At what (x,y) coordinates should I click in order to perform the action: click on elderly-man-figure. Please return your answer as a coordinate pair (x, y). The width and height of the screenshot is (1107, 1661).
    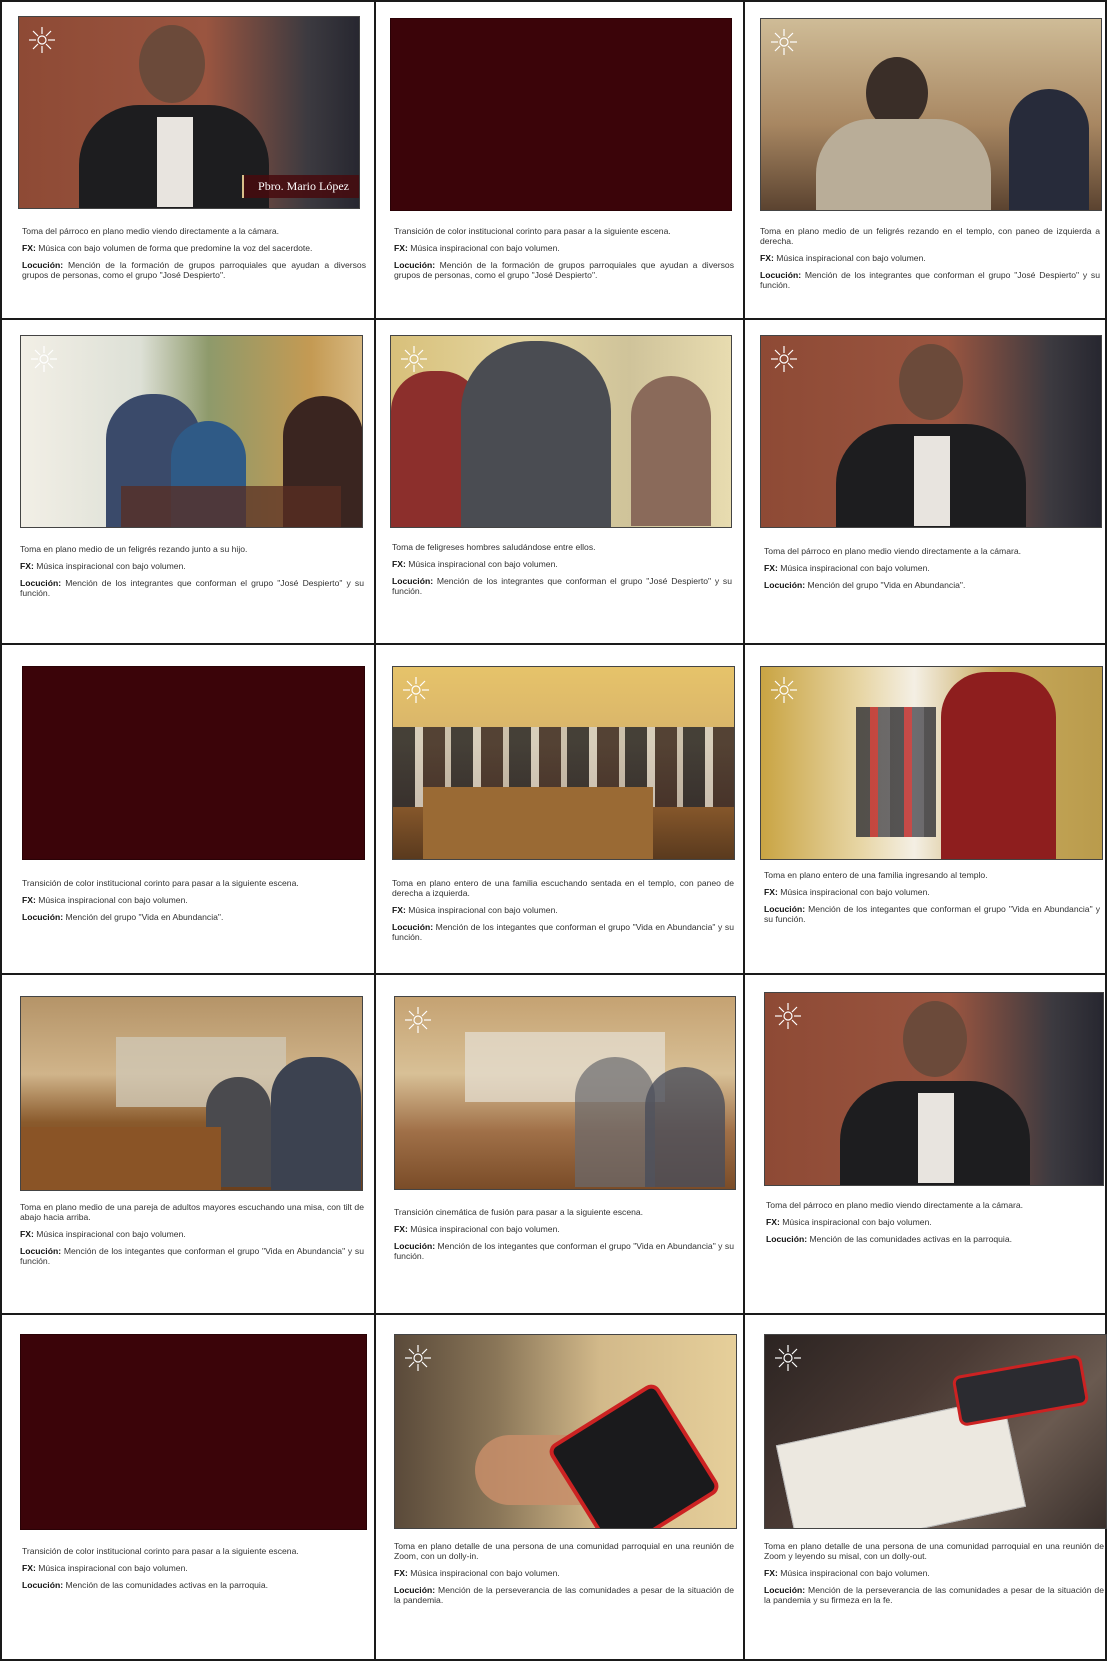
    Looking at the image, I should click on (316, 1123).